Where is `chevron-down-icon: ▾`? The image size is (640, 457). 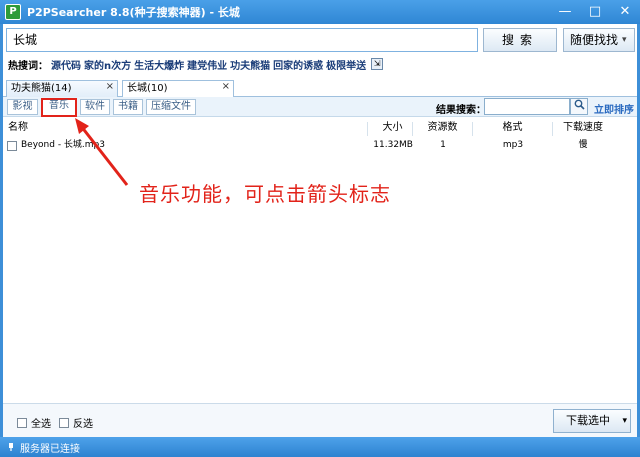 chevron-down-icon: ▾ is located at coordinates (624, 421).